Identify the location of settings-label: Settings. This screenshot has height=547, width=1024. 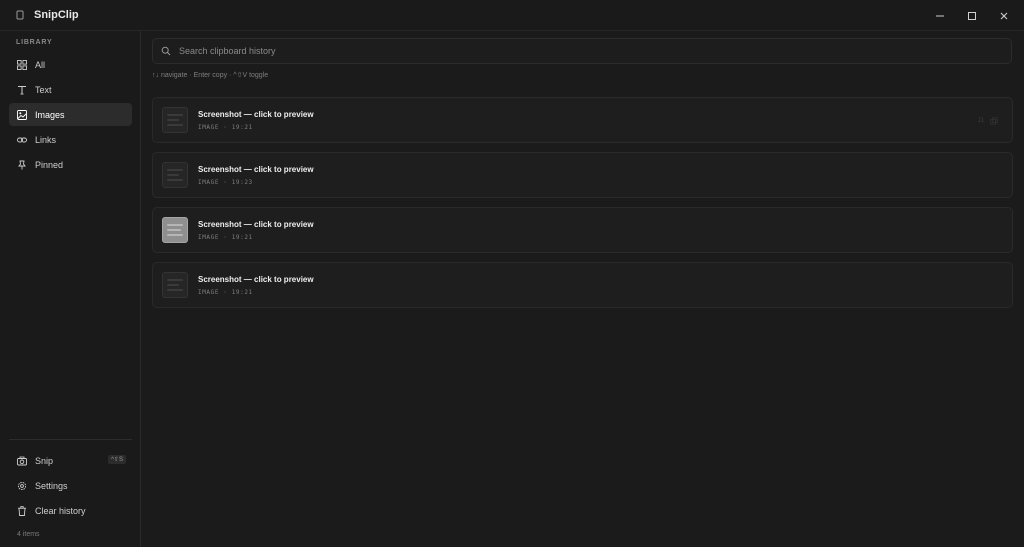
(51, 485).